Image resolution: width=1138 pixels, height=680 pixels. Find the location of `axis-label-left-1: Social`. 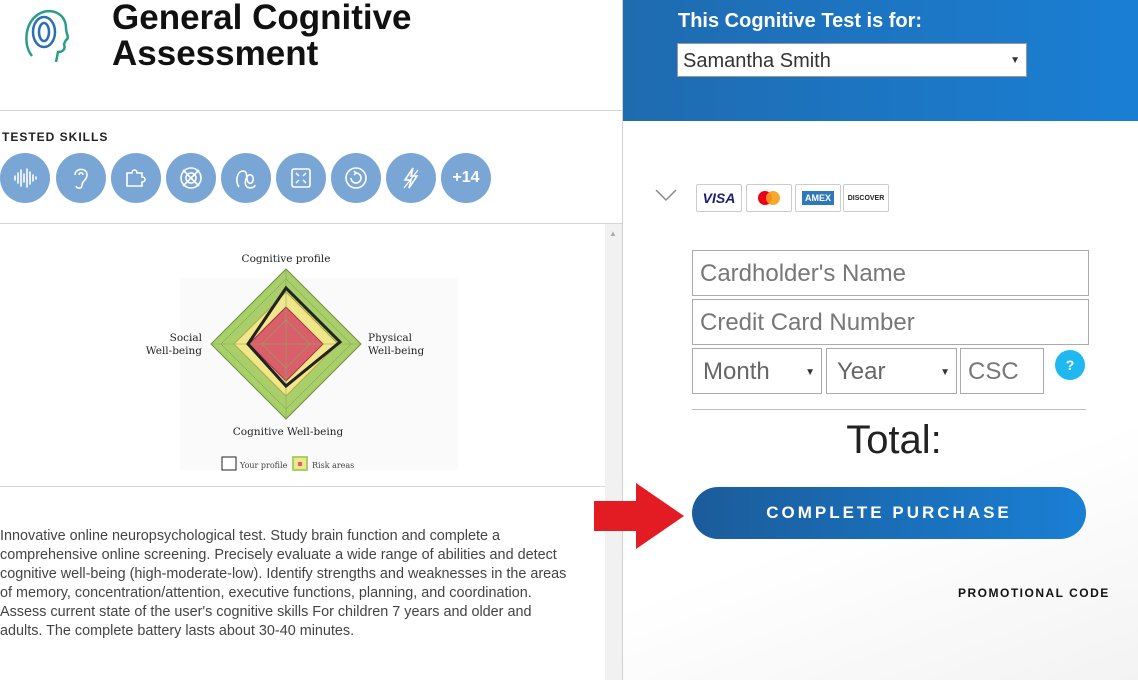

axis-label-left-1: Social is located at coordinates (186, 338).